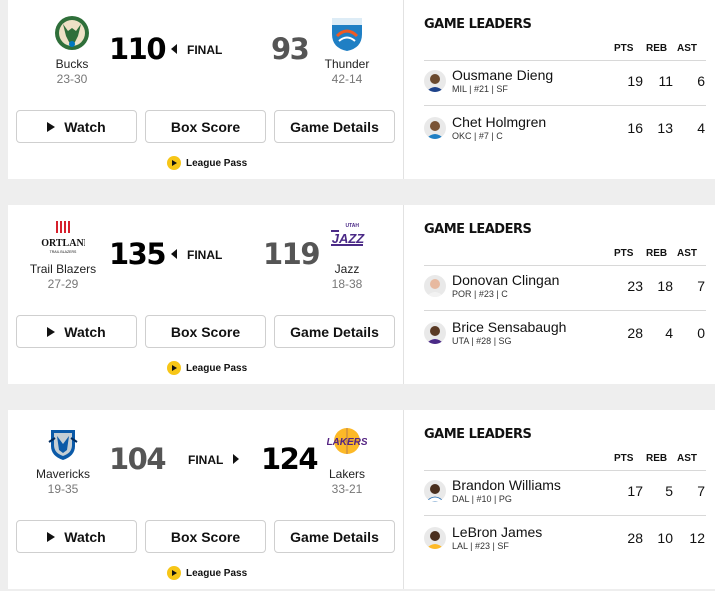 The height and width of the screenshot is (591, 715). What do you see at coordinates (701, 81) in the screenshot?
I see `player-ast: 6` at bounding box center [701, 81].